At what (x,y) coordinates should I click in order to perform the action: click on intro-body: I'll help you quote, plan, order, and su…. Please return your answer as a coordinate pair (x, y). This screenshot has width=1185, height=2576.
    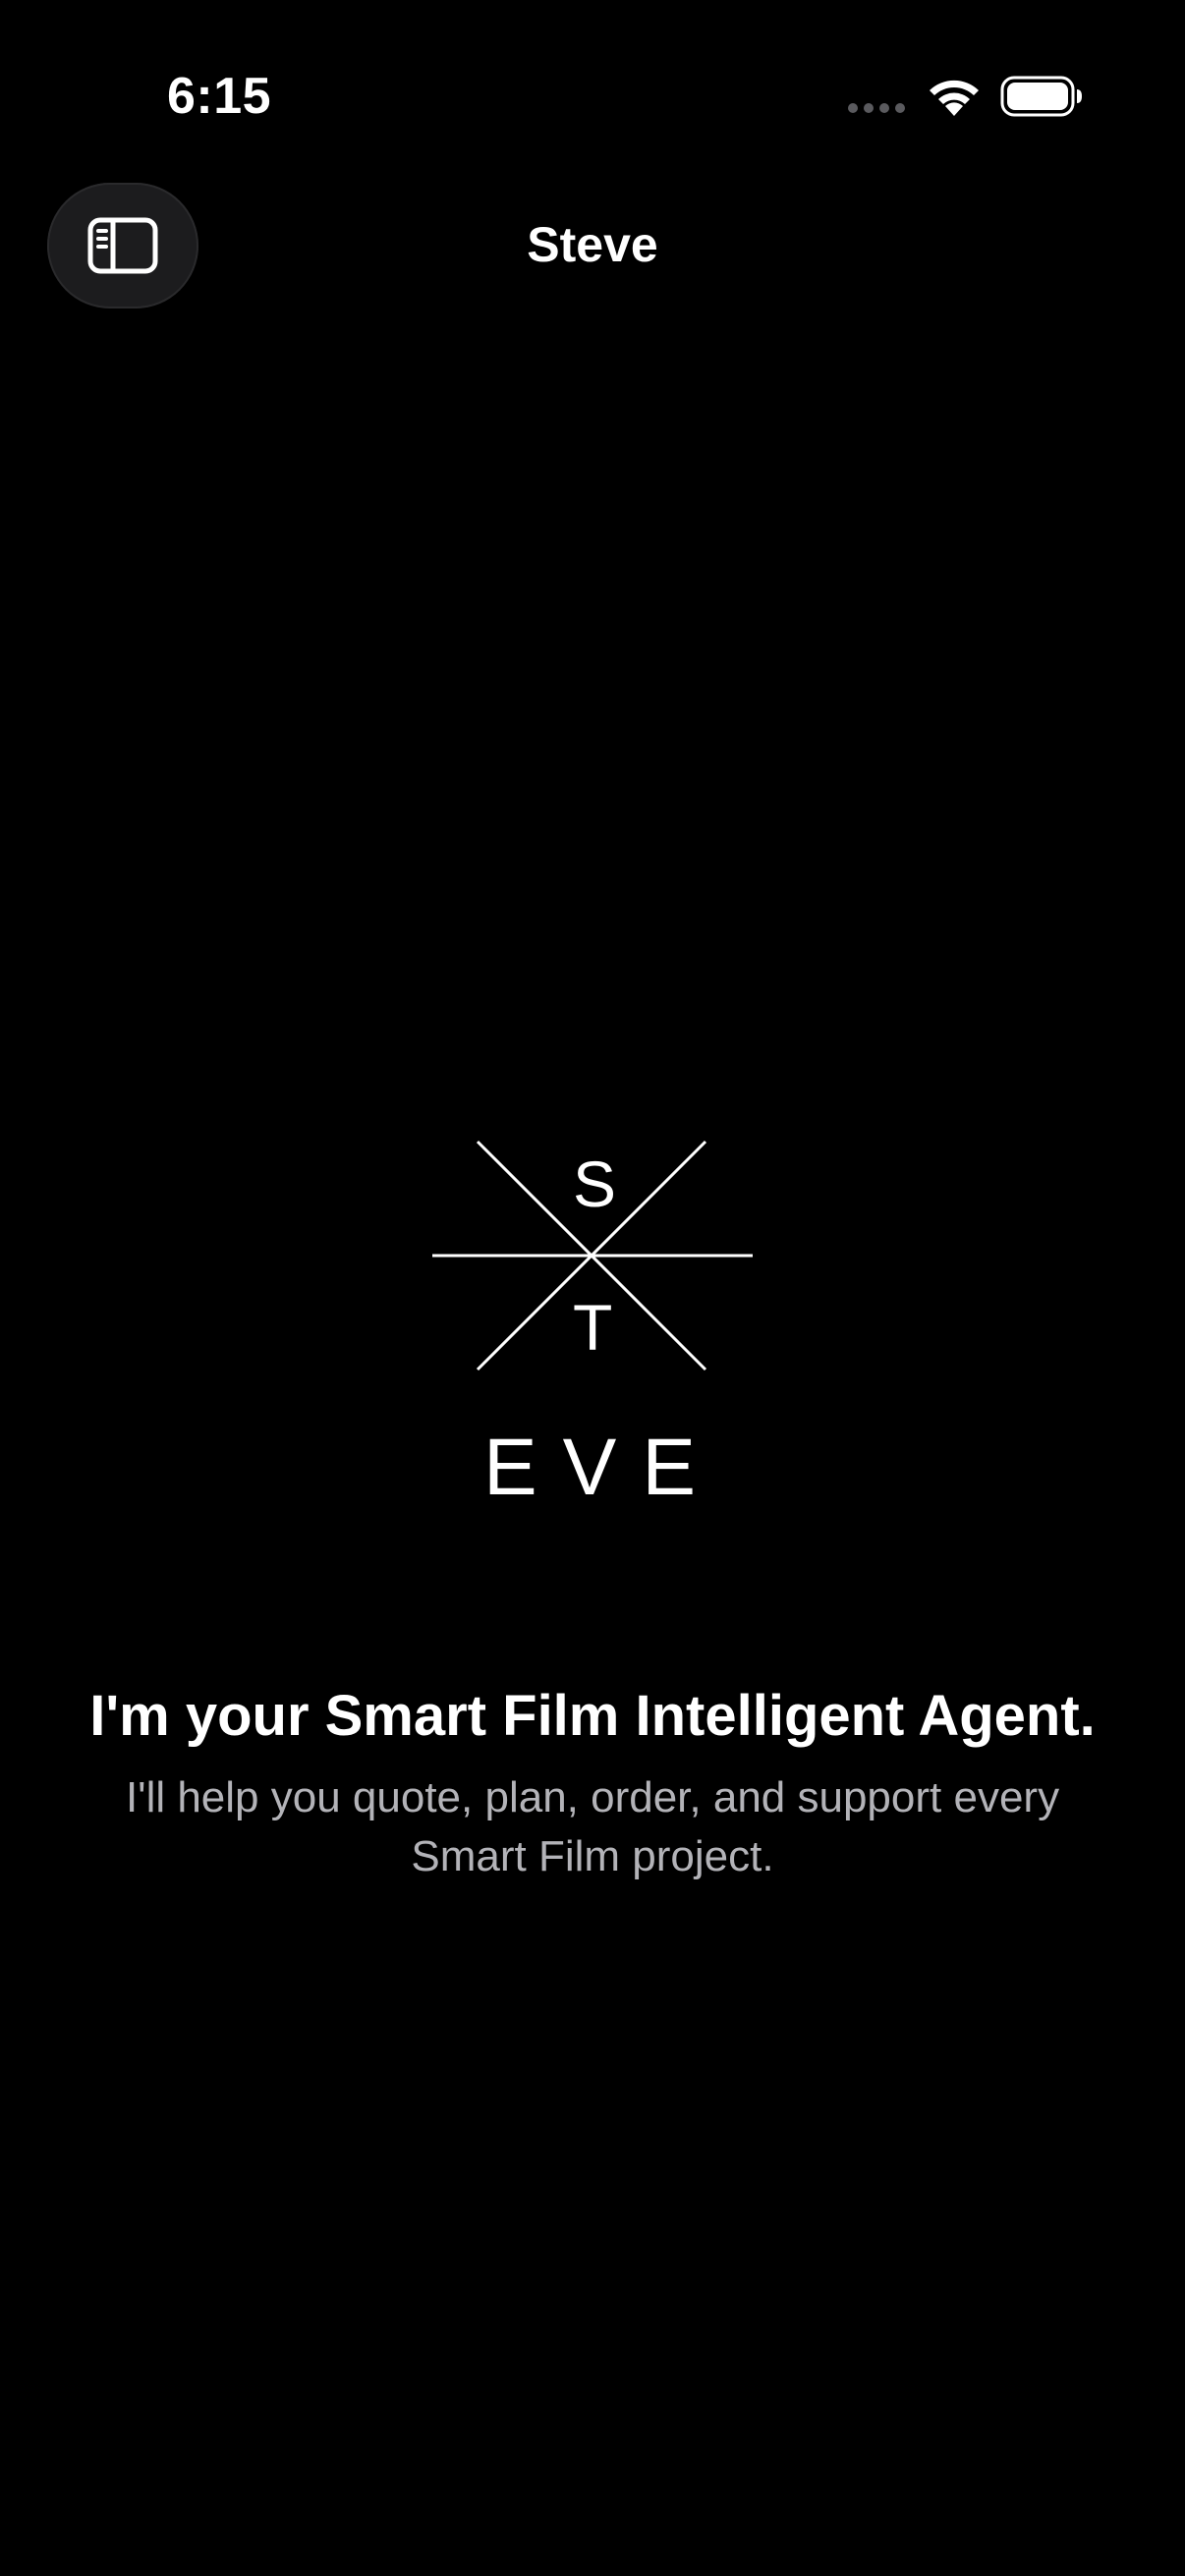
    Looking at the image, I should click on (592, 1826).